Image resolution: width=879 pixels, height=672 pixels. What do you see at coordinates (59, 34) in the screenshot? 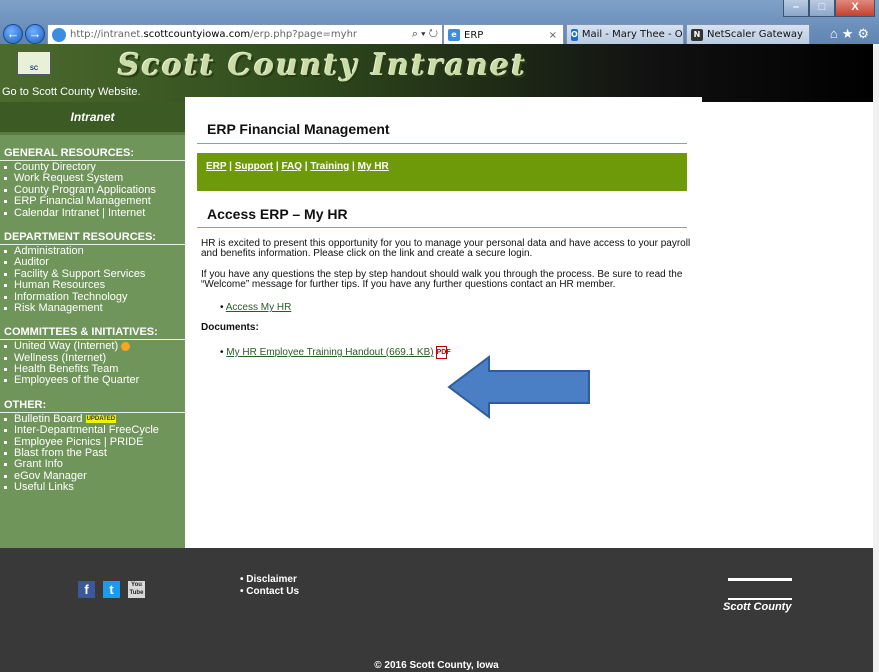
I see `ie-icon` at bounding box center [59, 34].